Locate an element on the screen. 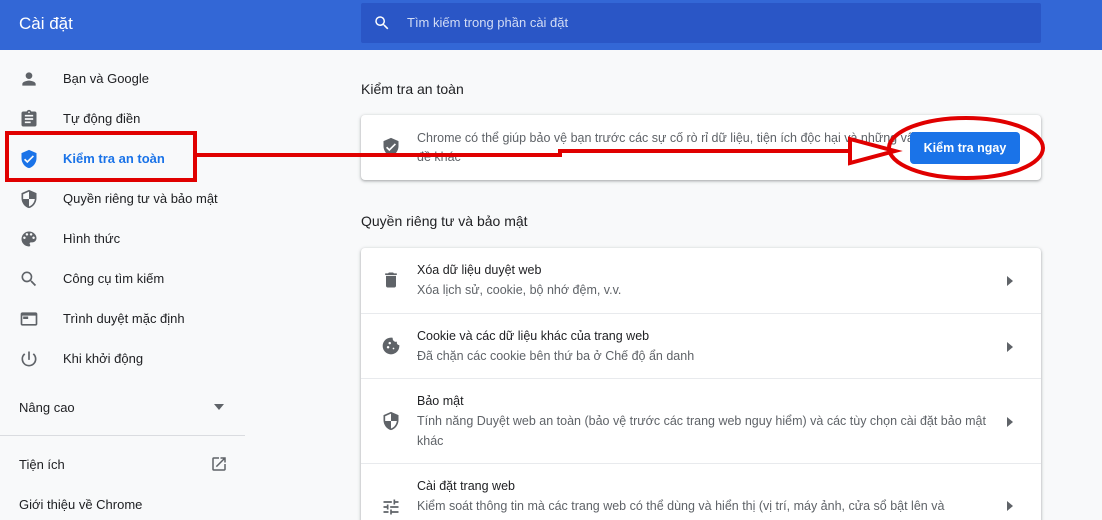 This screenshot has height=520, width=1102. sidebar-item-extensions: Tiện ích is located at coordinates (42, 464).